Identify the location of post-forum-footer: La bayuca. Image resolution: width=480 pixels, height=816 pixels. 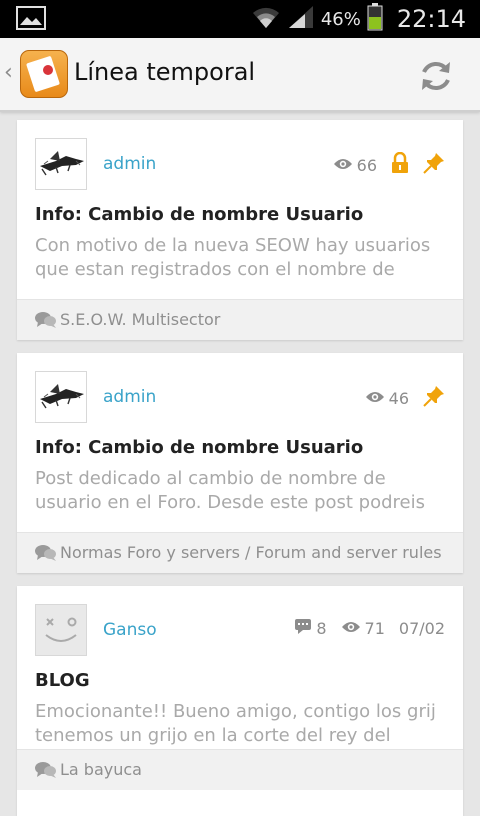
(240, 769).